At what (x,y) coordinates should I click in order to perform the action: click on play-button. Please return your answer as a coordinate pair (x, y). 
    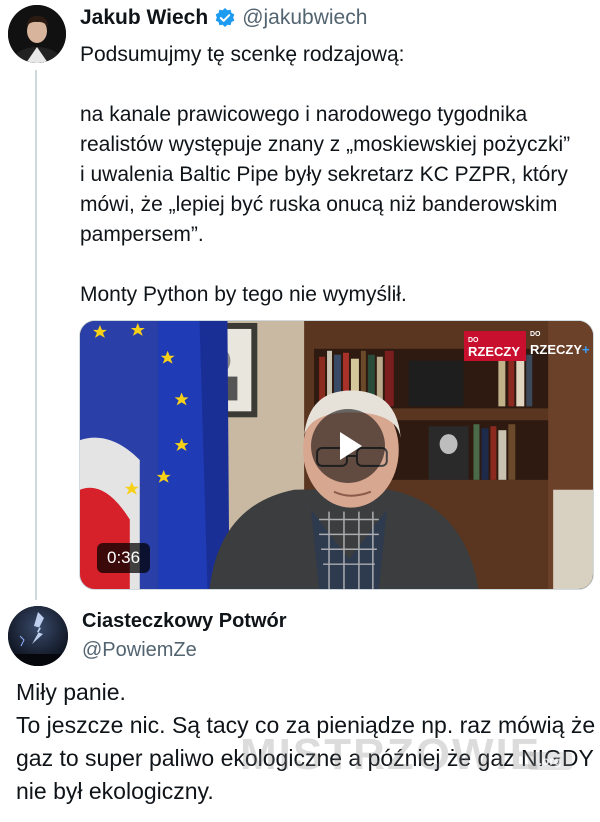
    Looking at the image, I should click on (348, 446).